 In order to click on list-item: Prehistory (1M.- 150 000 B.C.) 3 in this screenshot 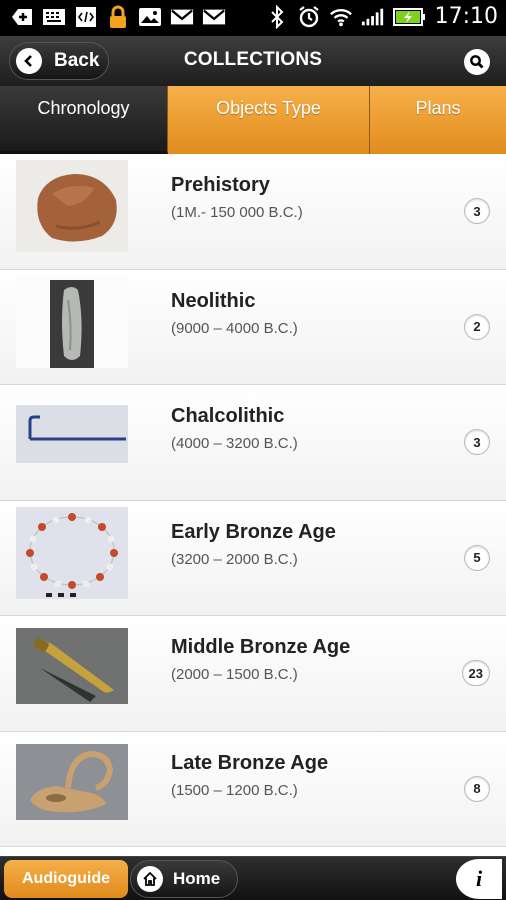, I will do `click(253, 212)`.